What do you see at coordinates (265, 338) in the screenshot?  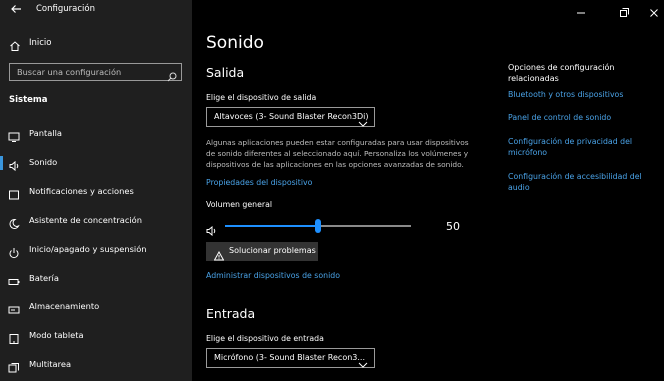 I see `input-device-label: Elige el dispositivo de entrada` at bounding box center [265, 338].